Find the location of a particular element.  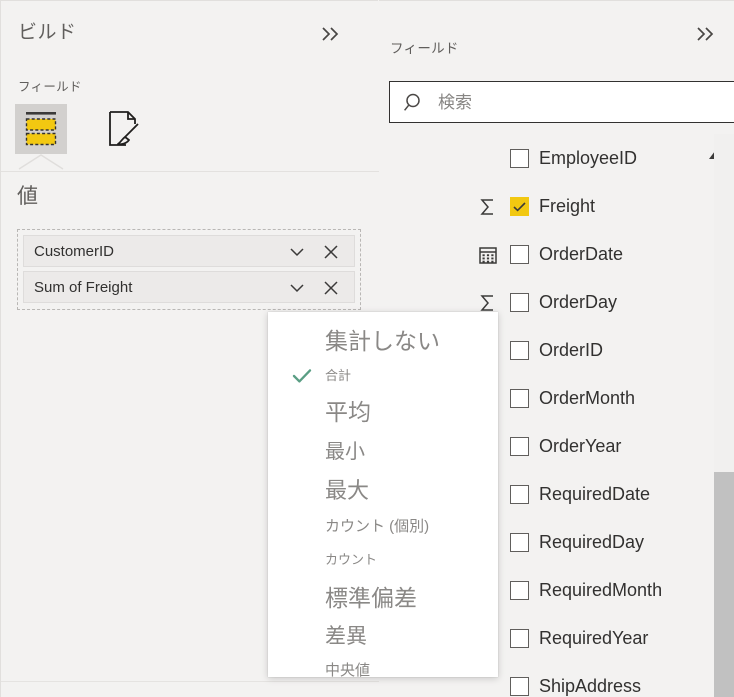

search-glyph is located at coordinates (412, 102).